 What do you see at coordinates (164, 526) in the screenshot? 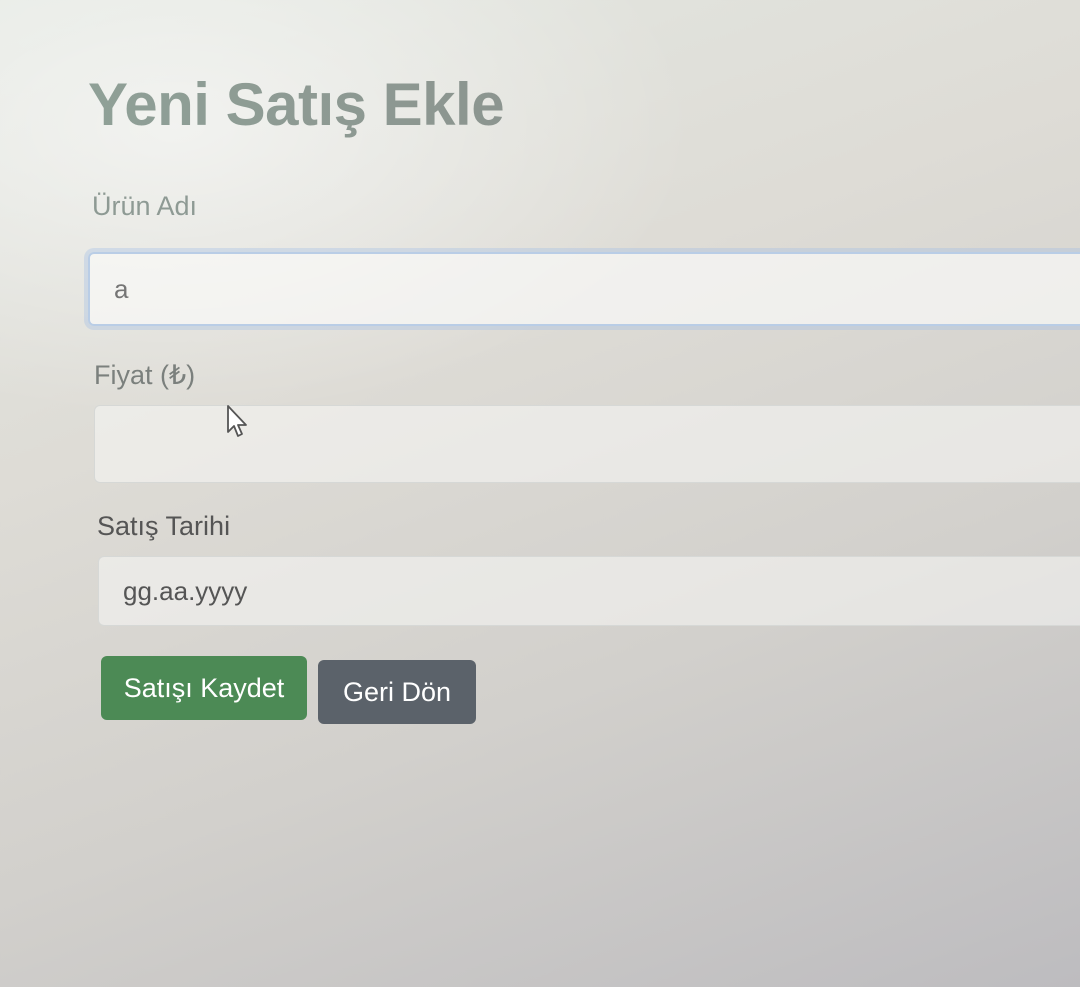
I see `sale-date-label: Satış Tarihi` at bounding box center [164, 526].